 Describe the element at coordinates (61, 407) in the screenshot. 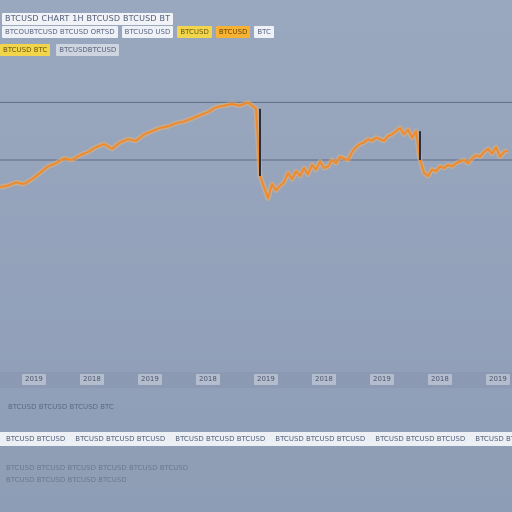

I see `chart-note: BTCUSD BTCUSD BTCUSD BTC` at that location.